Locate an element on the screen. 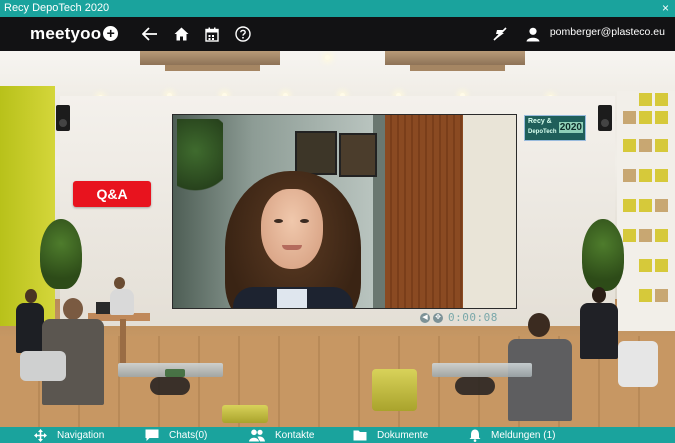 The width and height of the screenshot is (675, 443). window-title-bar: Recy DepoTech 2020 × is located at coordinates (337, 8).